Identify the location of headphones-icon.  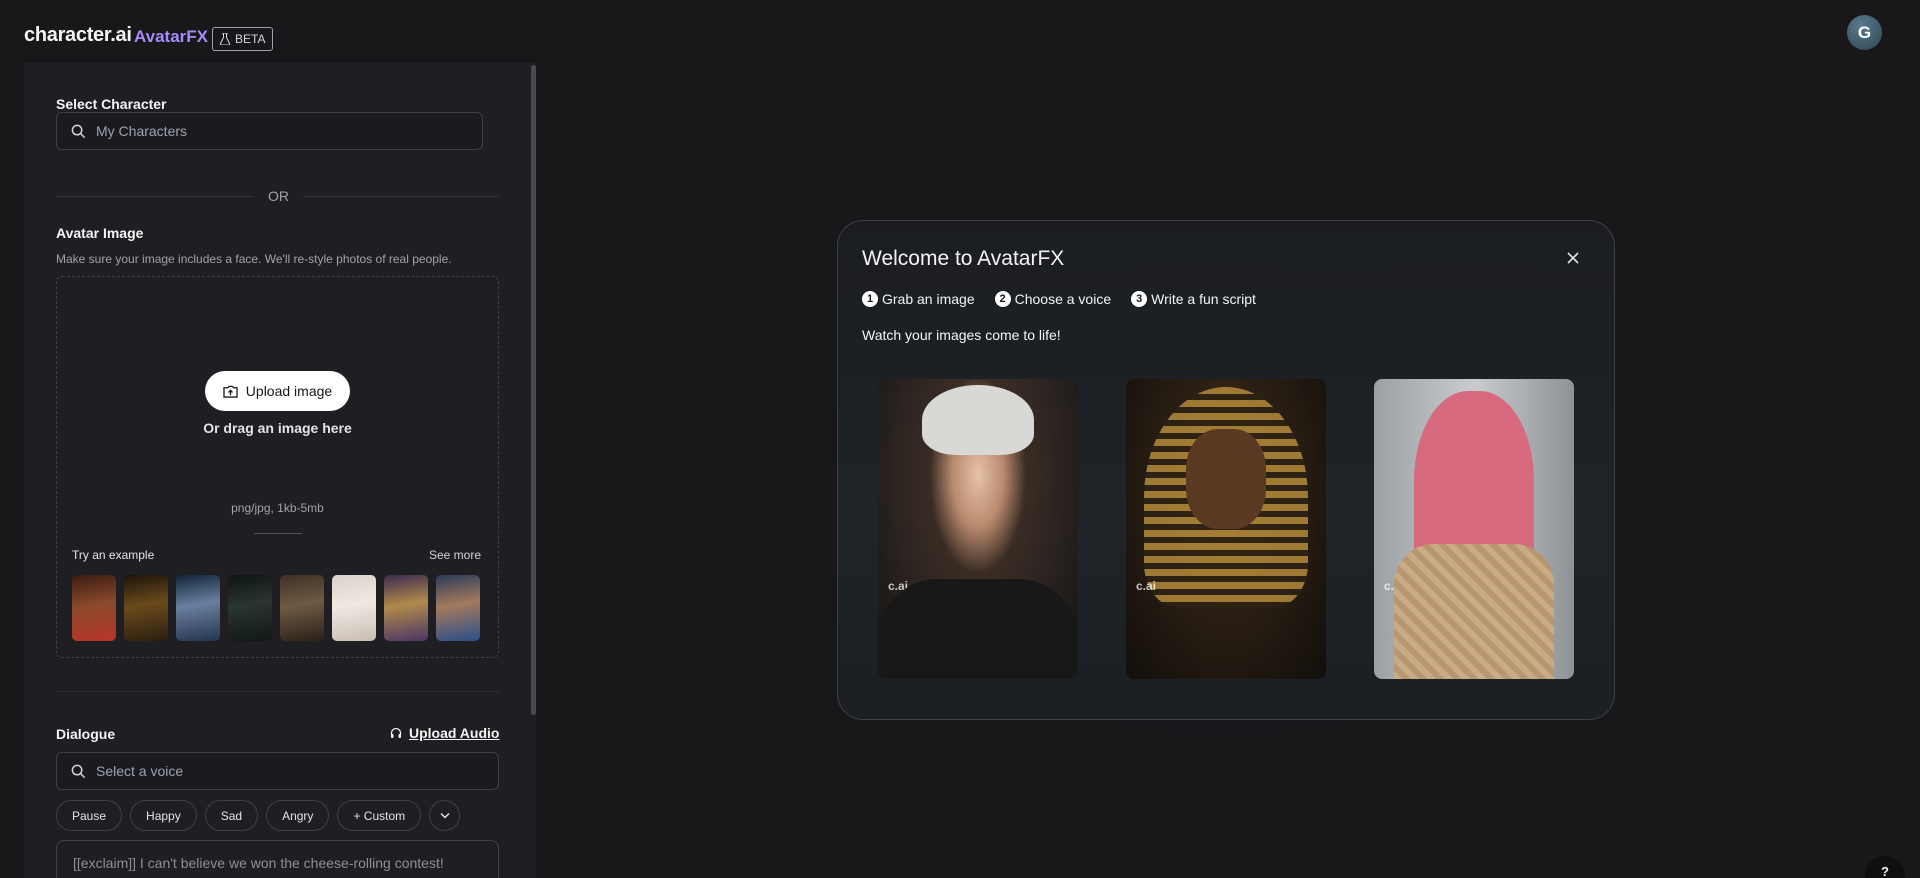
(396, 732).